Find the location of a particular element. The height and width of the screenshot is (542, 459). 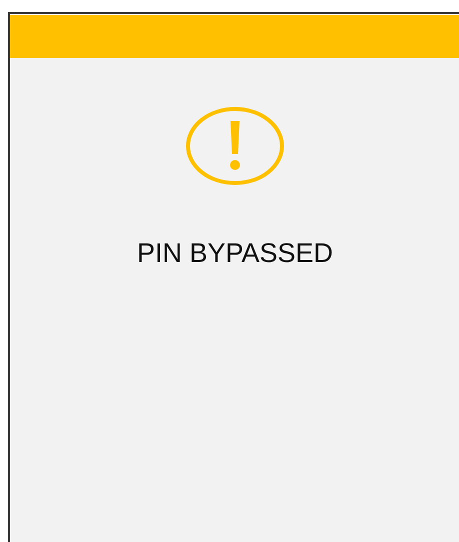

alert-message: PIN BYPASSED is located at coordinates (235, 253).